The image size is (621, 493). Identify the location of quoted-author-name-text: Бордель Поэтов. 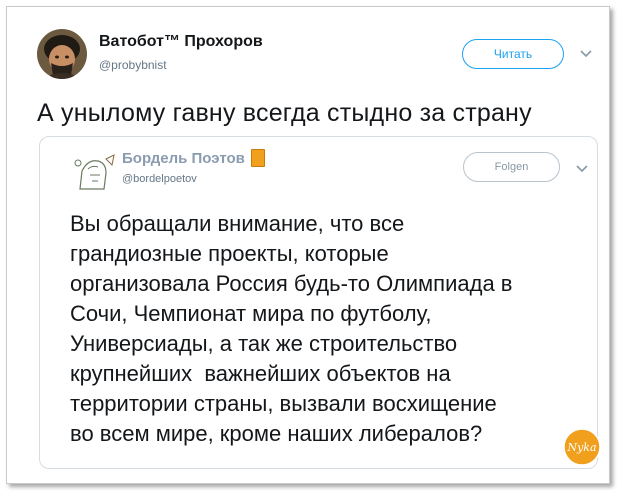
(183, 158).